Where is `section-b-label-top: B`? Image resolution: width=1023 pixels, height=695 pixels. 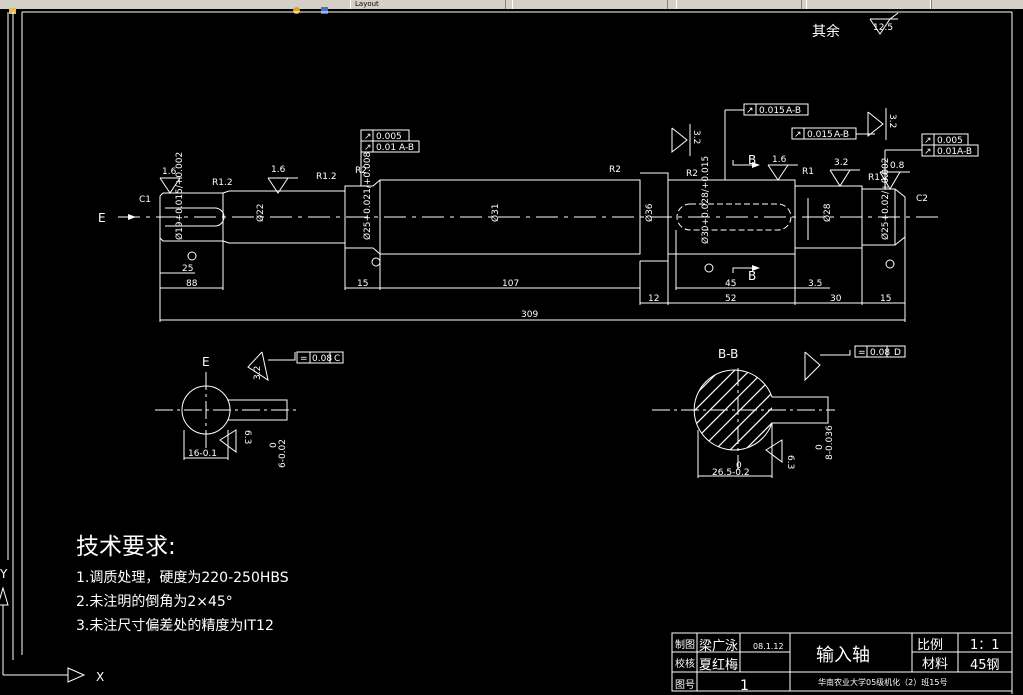 section-b-label-top: B is located at coordinates (752, 160).